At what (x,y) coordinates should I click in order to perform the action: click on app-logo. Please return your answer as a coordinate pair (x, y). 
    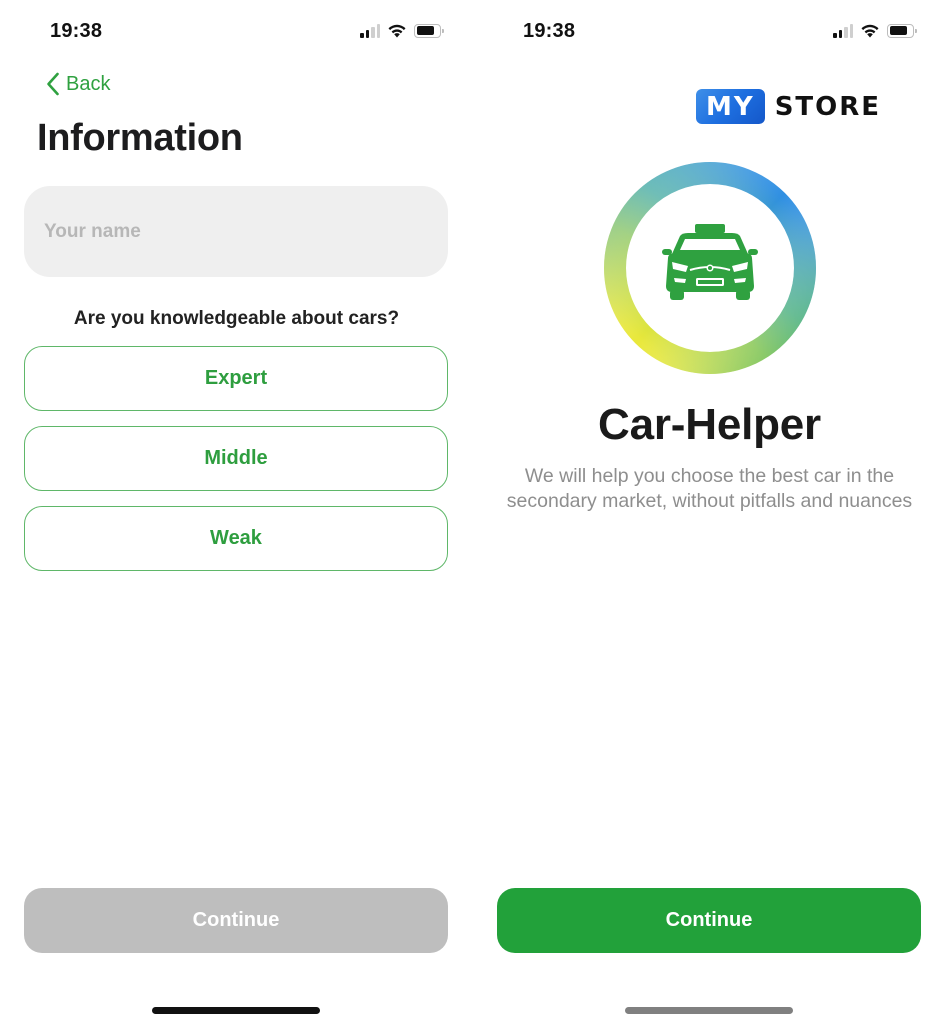
    Looking at the image, I should click on (710, 268).